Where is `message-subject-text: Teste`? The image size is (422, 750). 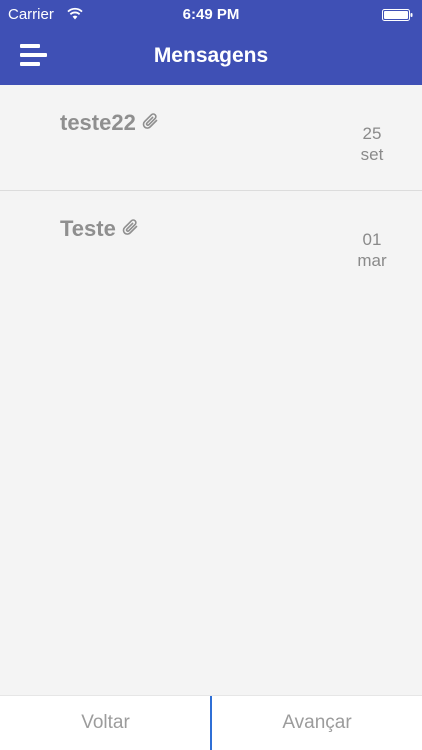 message-subject-text: Teste is located at coordinates (88, 228).